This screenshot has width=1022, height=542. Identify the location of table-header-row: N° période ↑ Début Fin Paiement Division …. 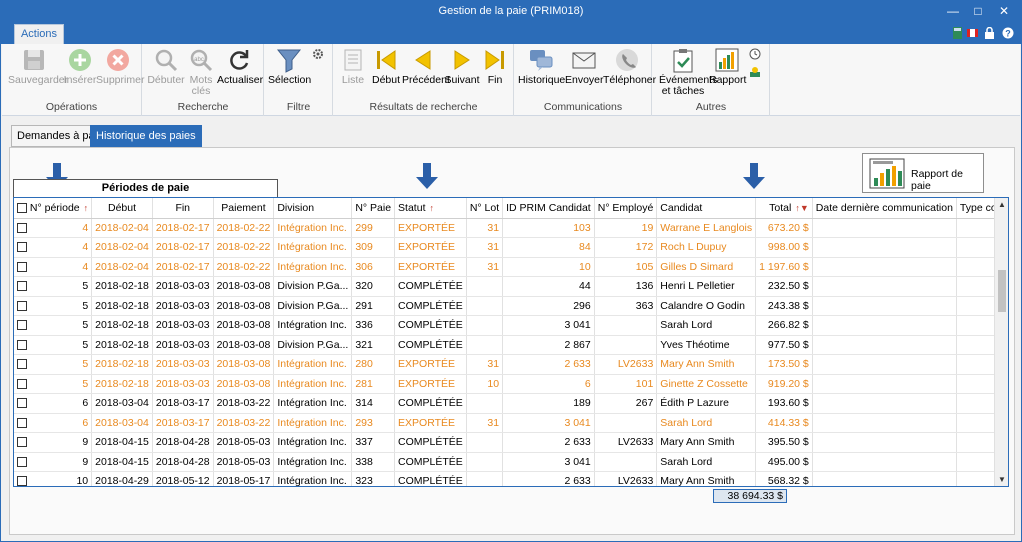
(511, 208).